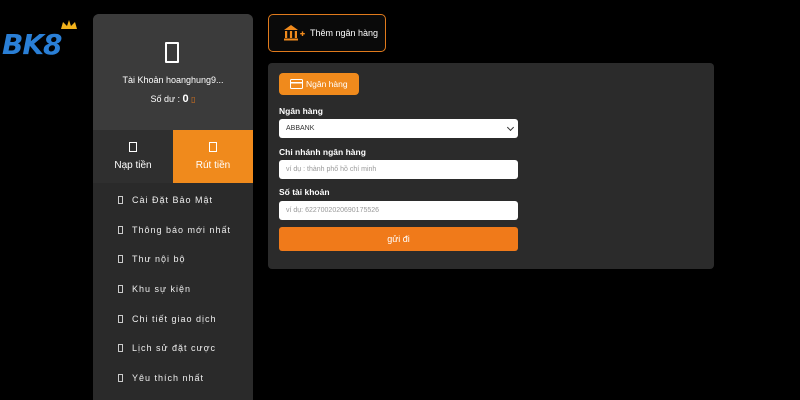 Image resolution: width=800 pixels, height=400 pixels. What do you see at coordinates (162, 288) in the screenshot?
I see `menu-item-label: Khu sự kiện` at bounding box center [162, 288].